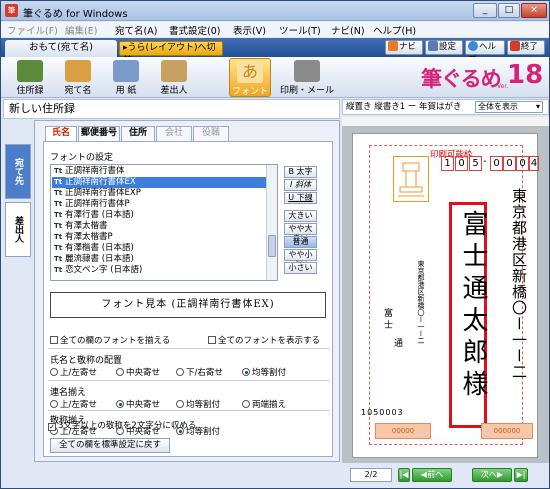  Describe the element at coordinates (300, 30) in the screenshot. I see `menu-tools: ツール(T)` at that location.